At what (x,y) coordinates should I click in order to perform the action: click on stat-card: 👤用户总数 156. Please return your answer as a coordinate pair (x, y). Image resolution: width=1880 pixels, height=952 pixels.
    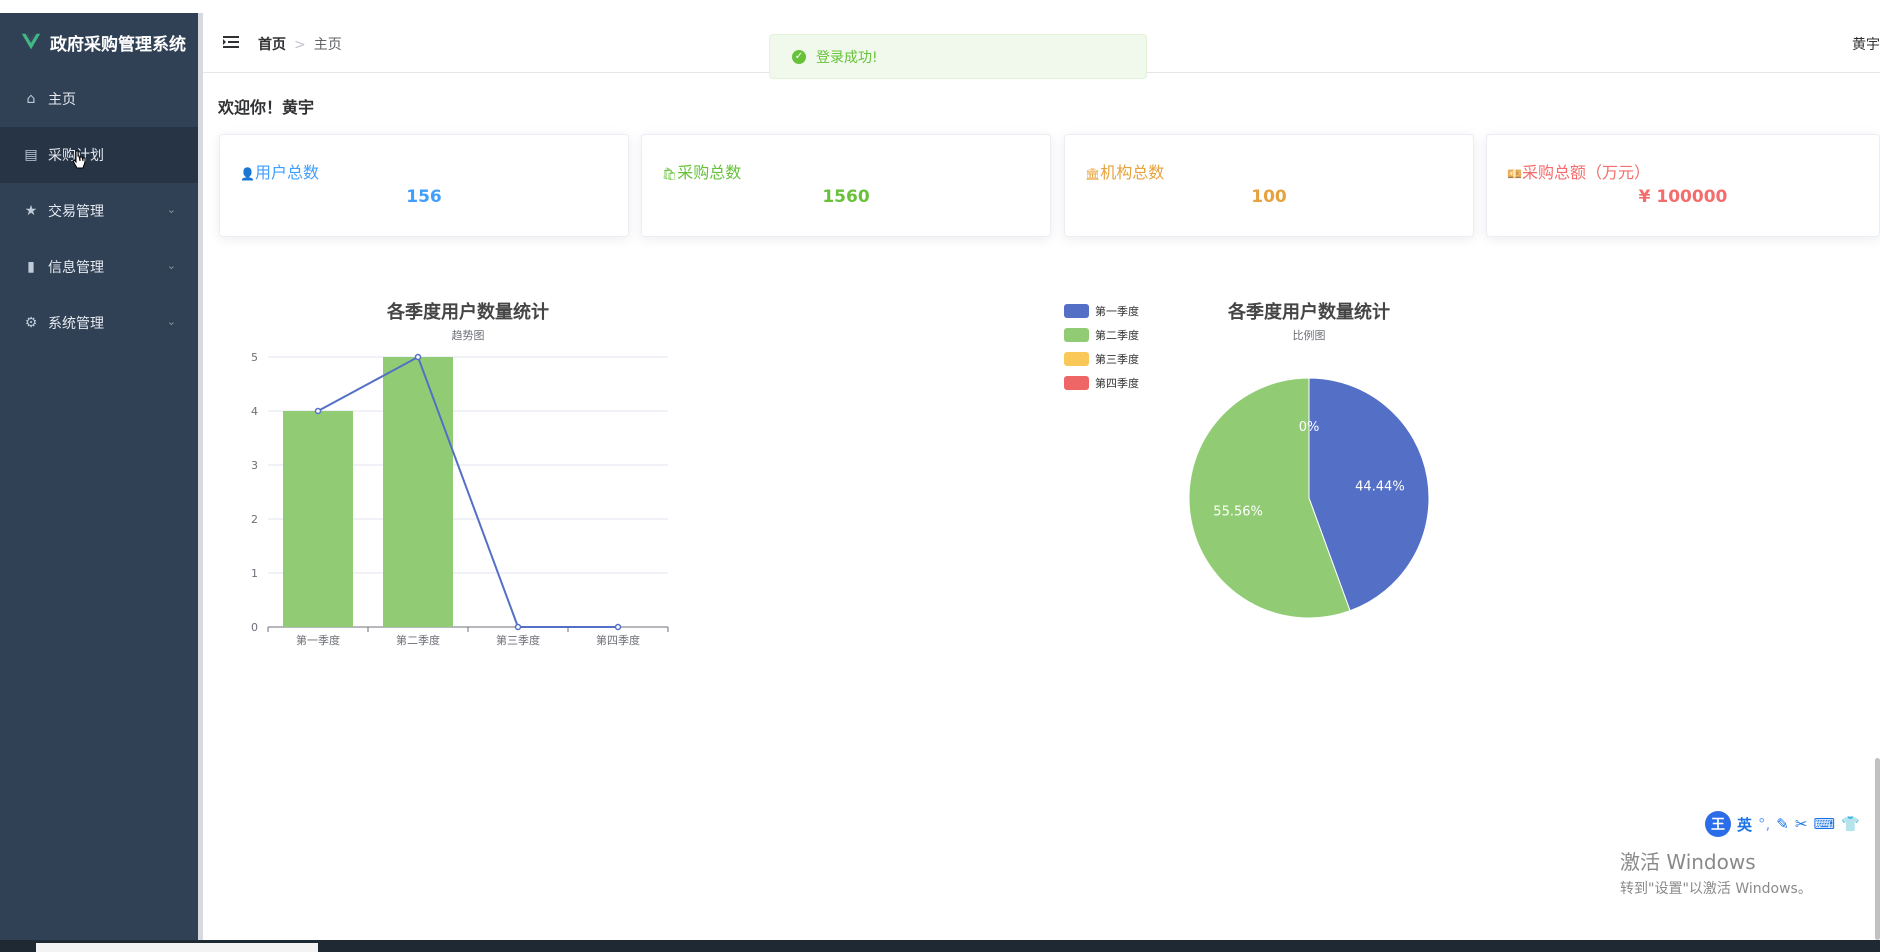
    Looking at the image, I should click on (424, 185).